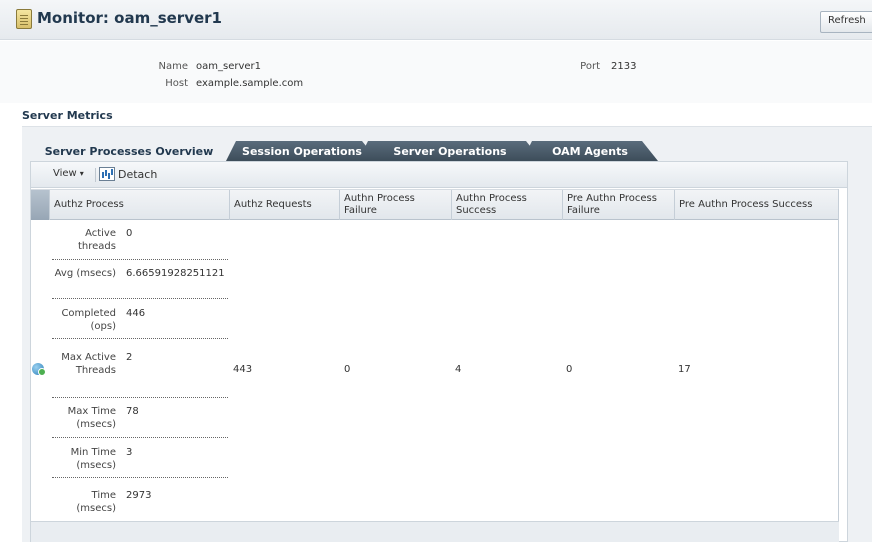  Describe the element at coordinates (243, 369) in the screenshot. I see `cell-authz-requests: 443` at that location.